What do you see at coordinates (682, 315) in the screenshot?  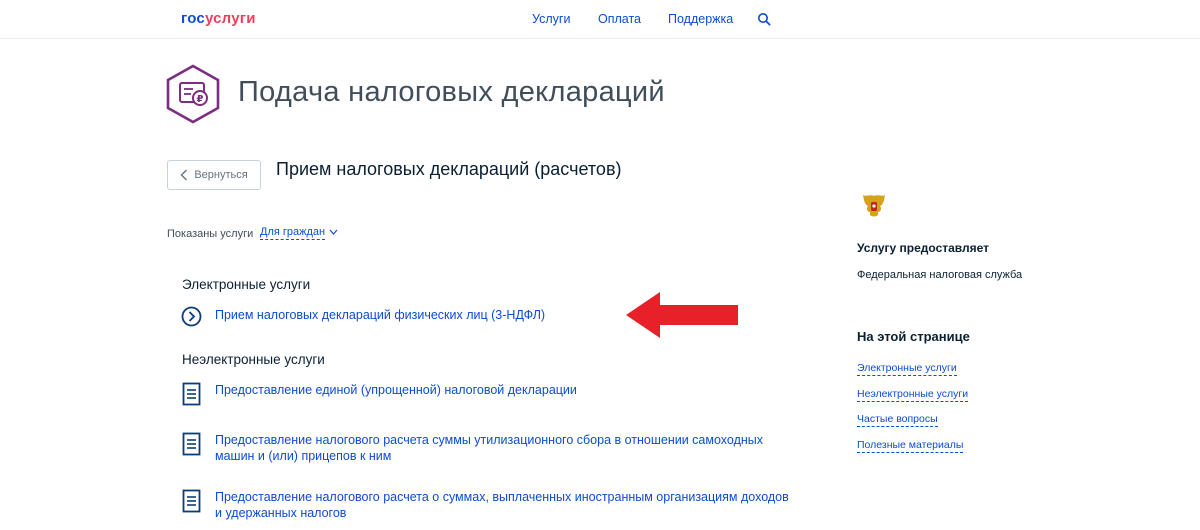 I see `red-arrow-pointer-icon` at bounding box center [682, 315].